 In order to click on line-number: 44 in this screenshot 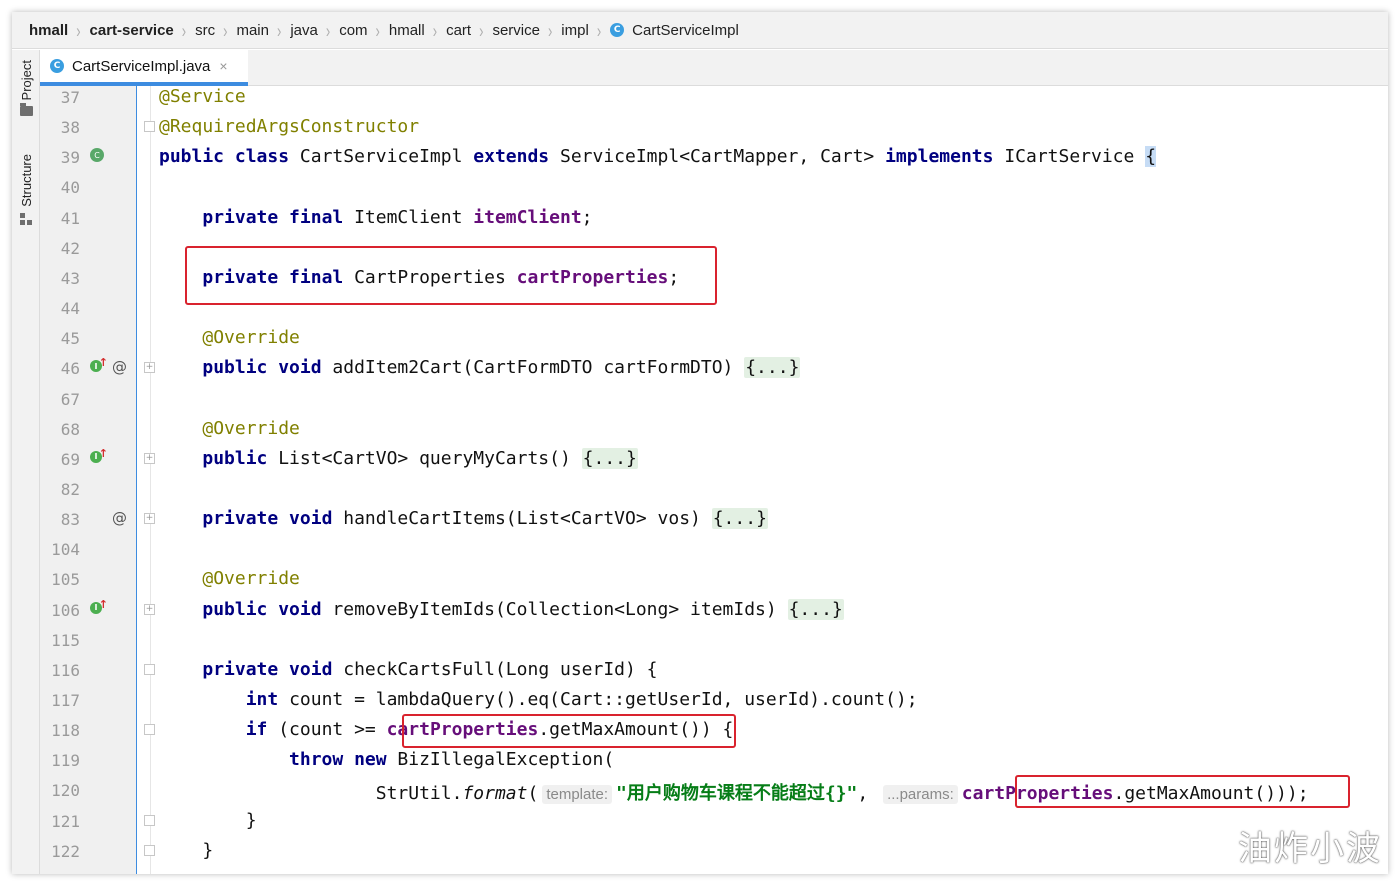, I will do `click(70, 309)`.